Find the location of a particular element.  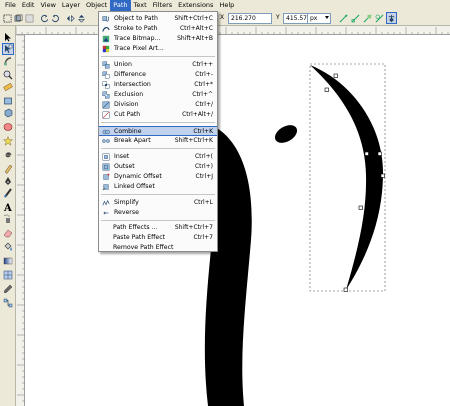

rotate-ccw-icon is located at coordinates (44, 18).